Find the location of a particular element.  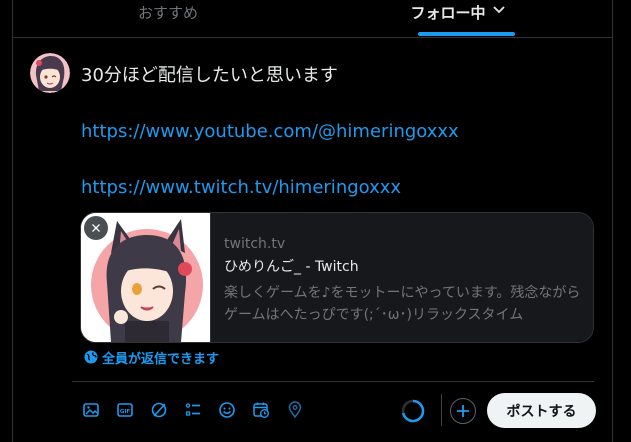

tab-recommended: おすすめ is located at coordinates (168, 19).